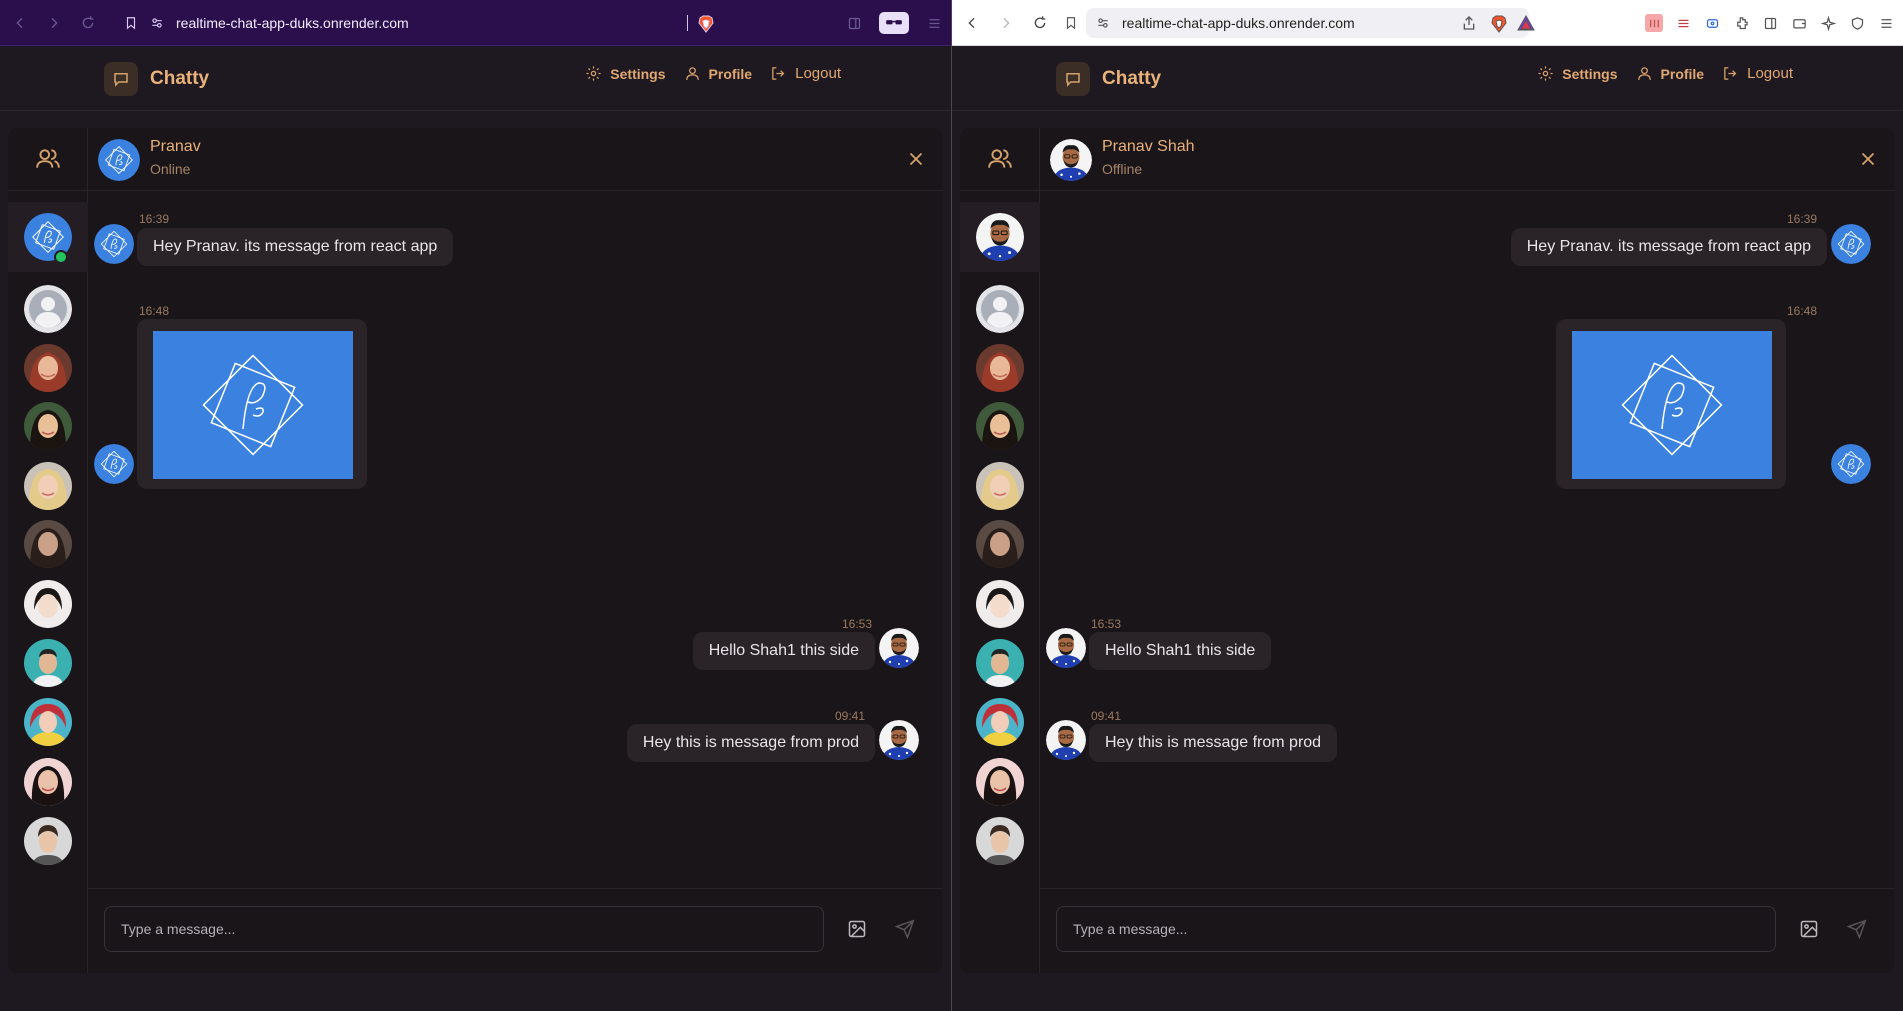 Image resolution: width=1903 pixels, height=1011 pixels. I want to click on message-time: 16:39, so click(1802, 219).